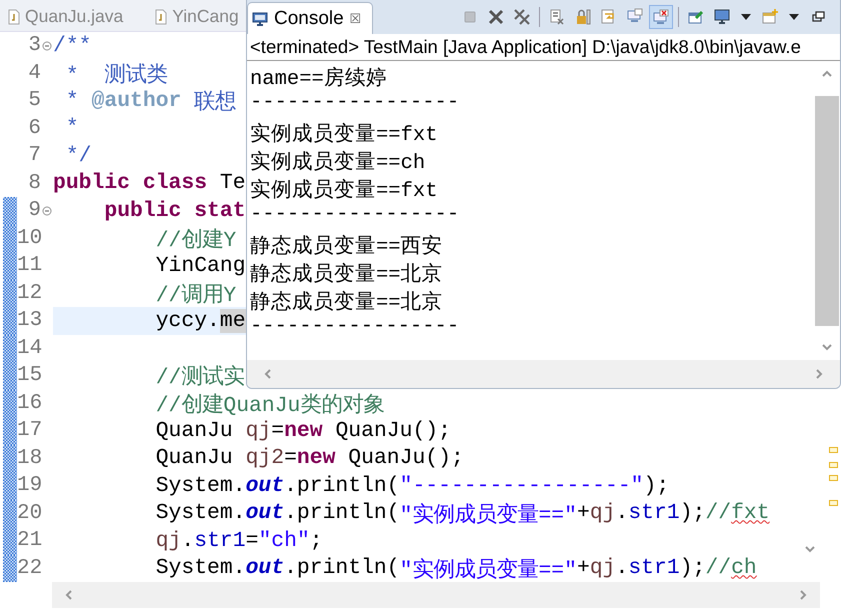 Image resolution: width=841 pixels, height=610 pixels. Describe the element at coordinates (29, 486) in the screenshot. I see `line-number: 19` at that location.